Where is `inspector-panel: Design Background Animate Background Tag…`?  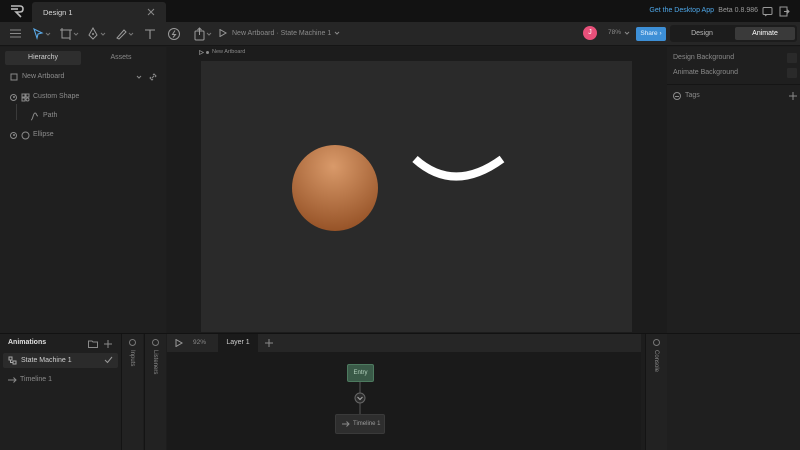 inspector-panel: Design Background Animate Background Tag… is located at coordinates (733, 190).